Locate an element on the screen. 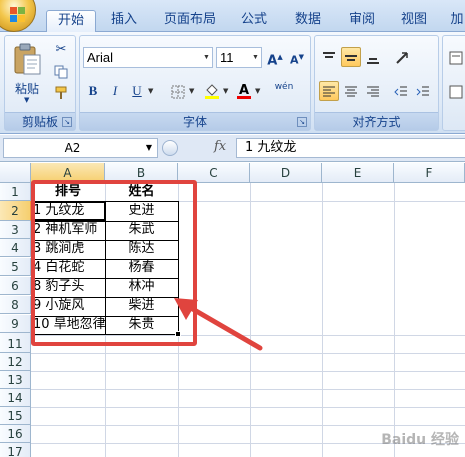 The height and width of the screenshot is (457, 465). row-header-8: 8 is located at coordinates (15, 305).